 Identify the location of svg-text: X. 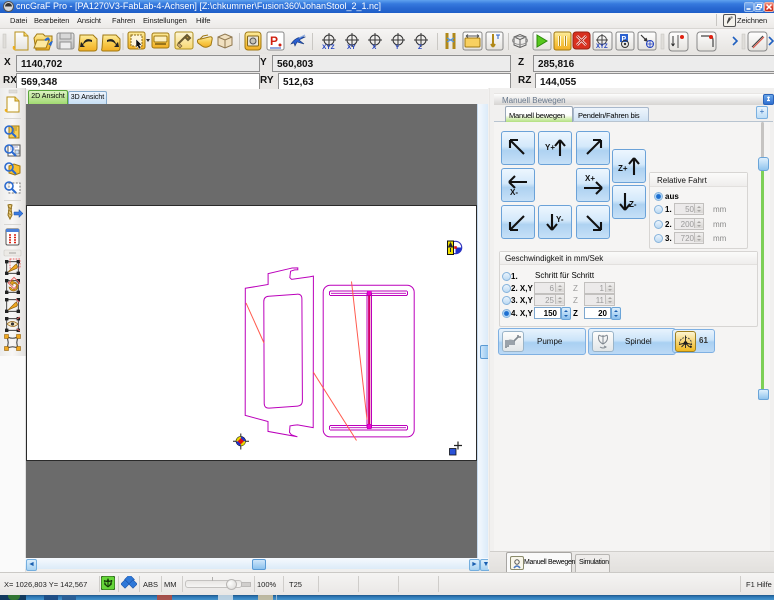
(374, 47).